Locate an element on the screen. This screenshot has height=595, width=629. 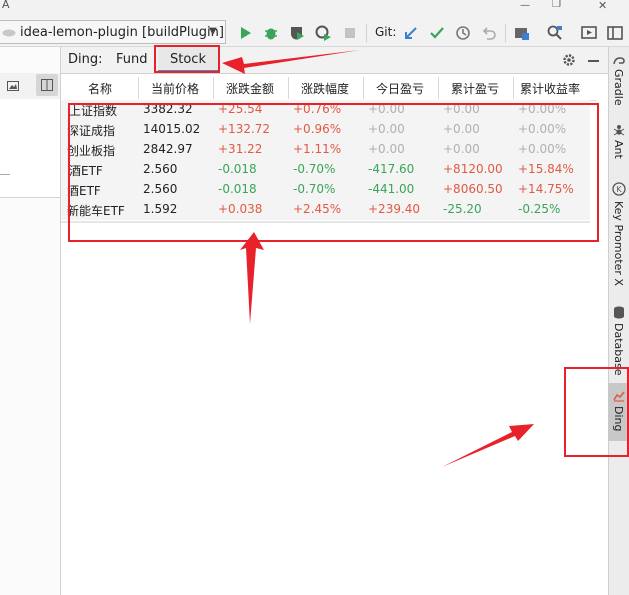
arrow-to-ding is located at coordinates (488, 445).